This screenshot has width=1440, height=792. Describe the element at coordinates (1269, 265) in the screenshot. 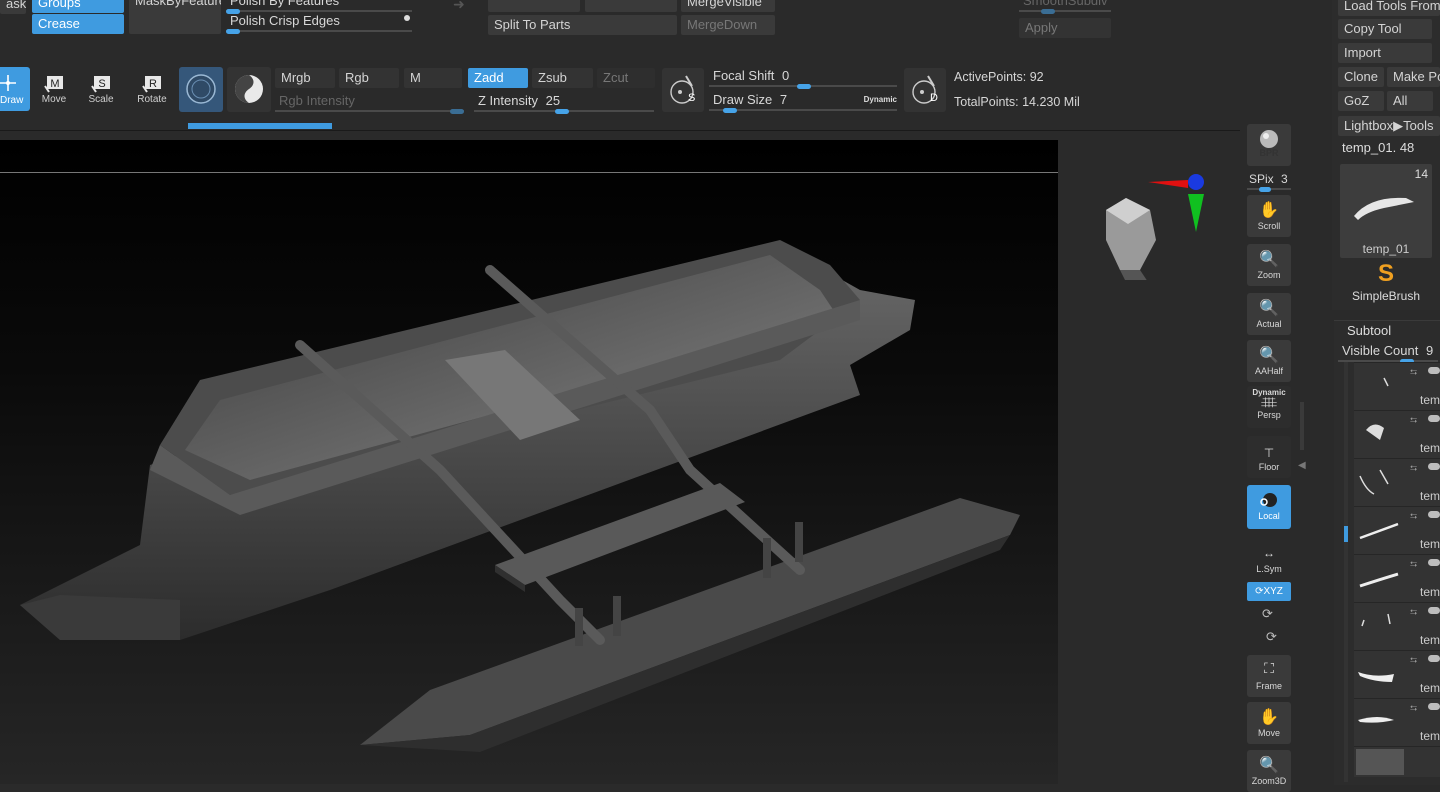

I see `zoom-button: 🔍 Zoom` at that location.